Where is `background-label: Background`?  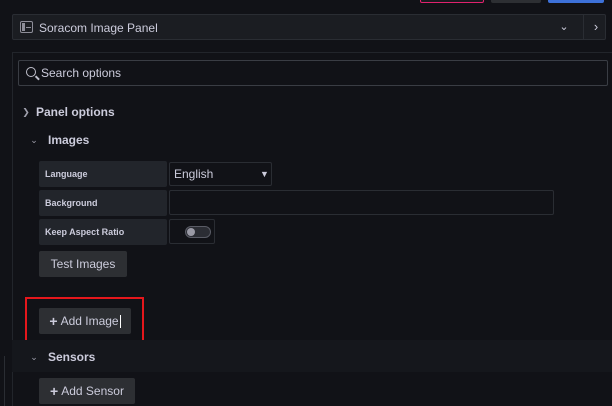
background-label: Background is located at coordinates (103, 203).